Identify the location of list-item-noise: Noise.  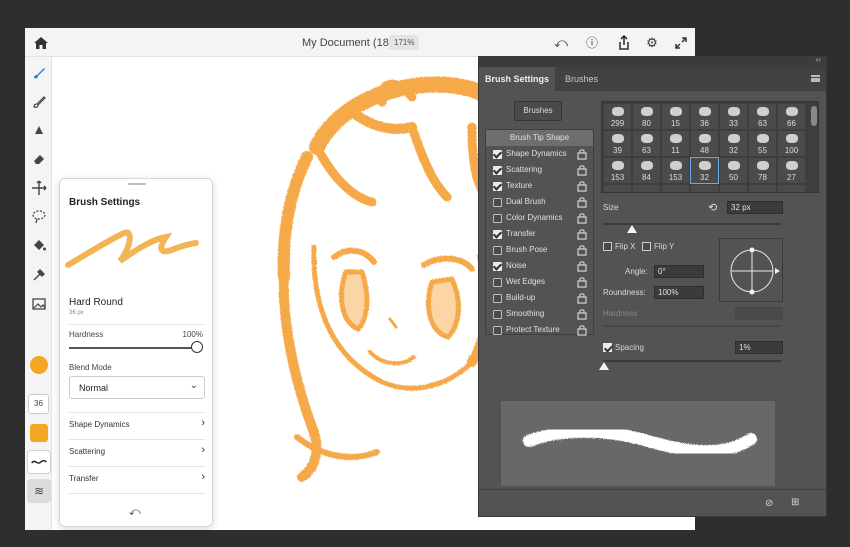
(539, 266).